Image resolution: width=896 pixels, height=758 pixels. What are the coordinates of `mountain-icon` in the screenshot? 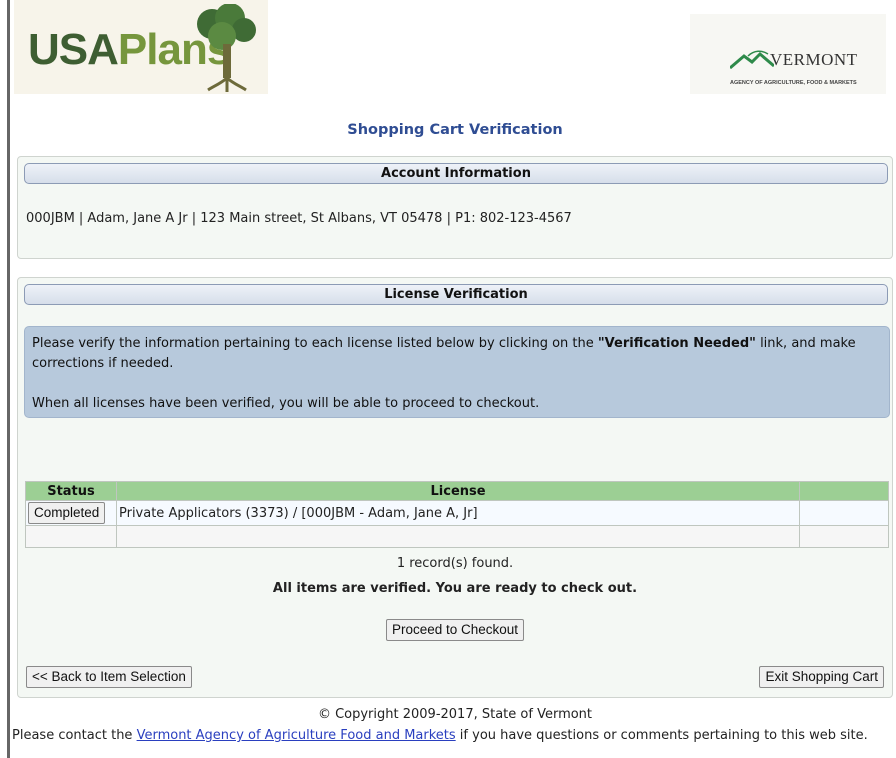 It's located at (752, 60).